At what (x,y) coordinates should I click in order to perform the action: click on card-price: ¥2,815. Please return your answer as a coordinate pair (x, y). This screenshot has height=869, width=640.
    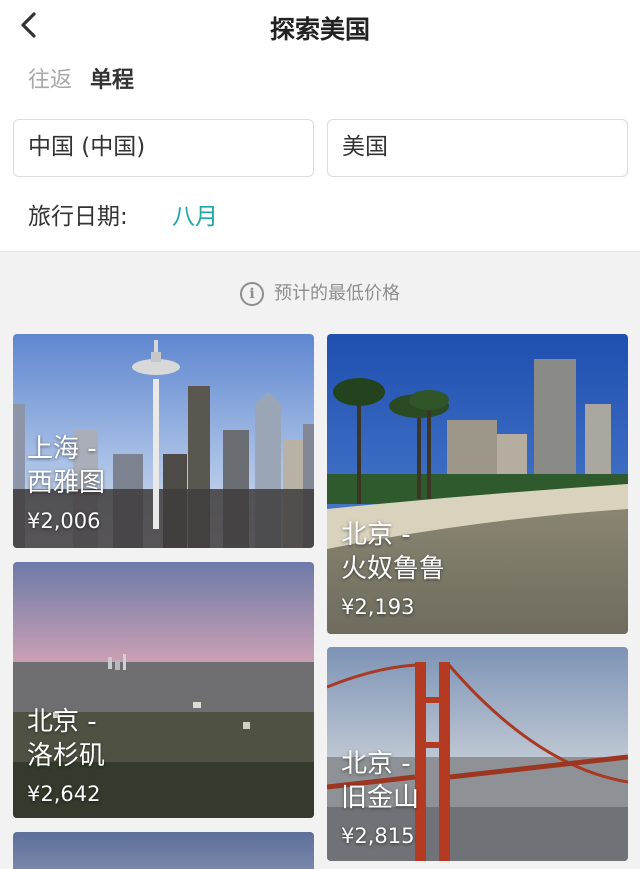
    Looking at the image, I should click on (378, 836).